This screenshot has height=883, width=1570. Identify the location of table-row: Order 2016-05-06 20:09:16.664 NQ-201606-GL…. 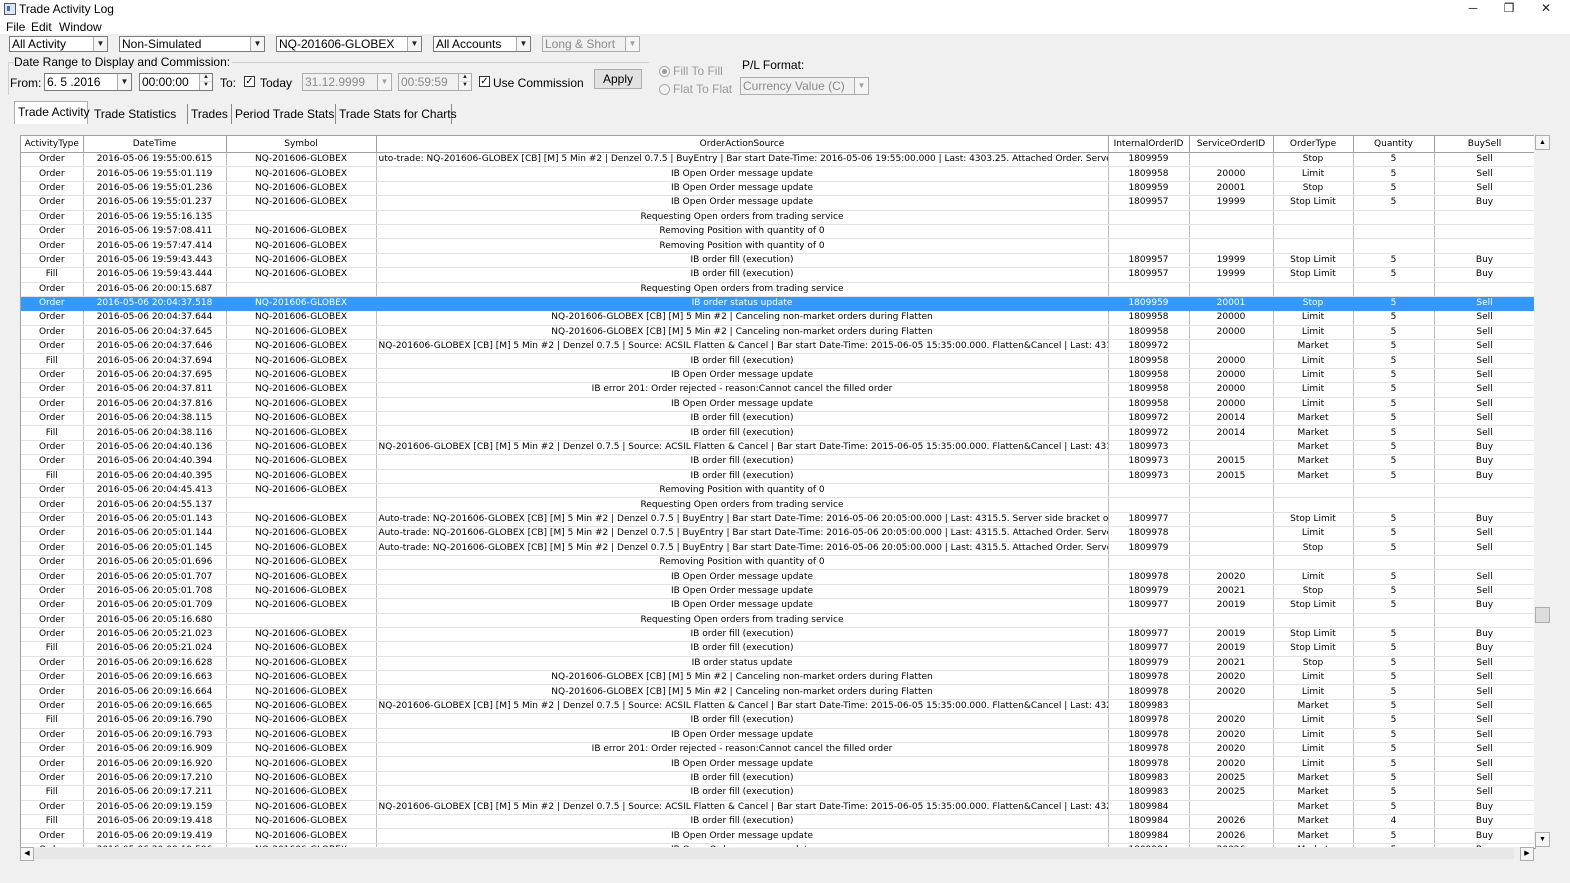
(778, 692).